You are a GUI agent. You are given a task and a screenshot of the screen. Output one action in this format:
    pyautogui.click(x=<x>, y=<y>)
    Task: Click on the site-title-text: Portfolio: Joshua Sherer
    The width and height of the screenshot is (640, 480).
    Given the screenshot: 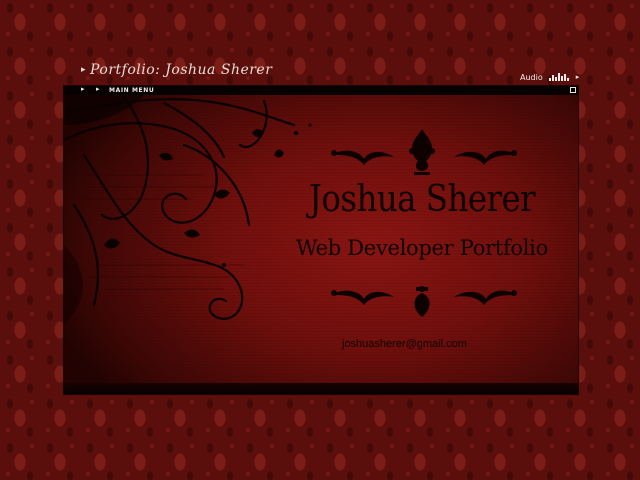 What is the action you would take?
    pyautogui.click(x=181, y=70)
    